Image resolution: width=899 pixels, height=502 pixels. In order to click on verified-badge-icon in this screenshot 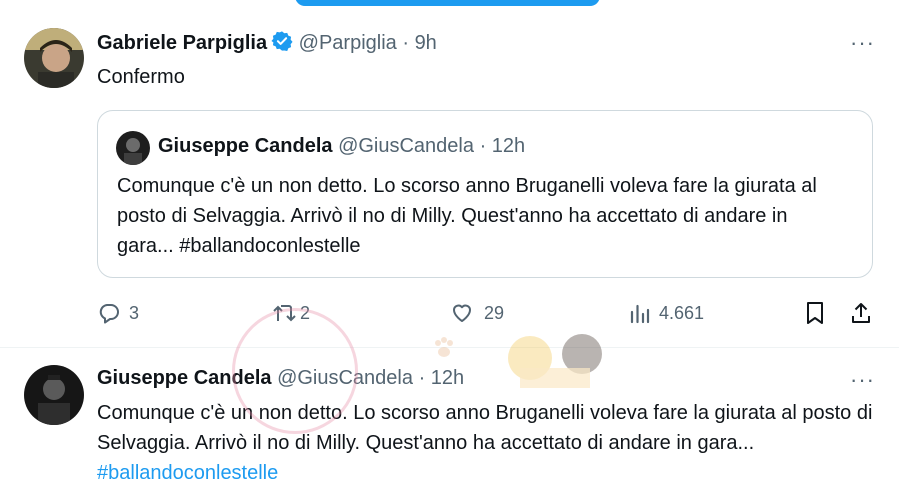, I will do `click(282, 44)`.